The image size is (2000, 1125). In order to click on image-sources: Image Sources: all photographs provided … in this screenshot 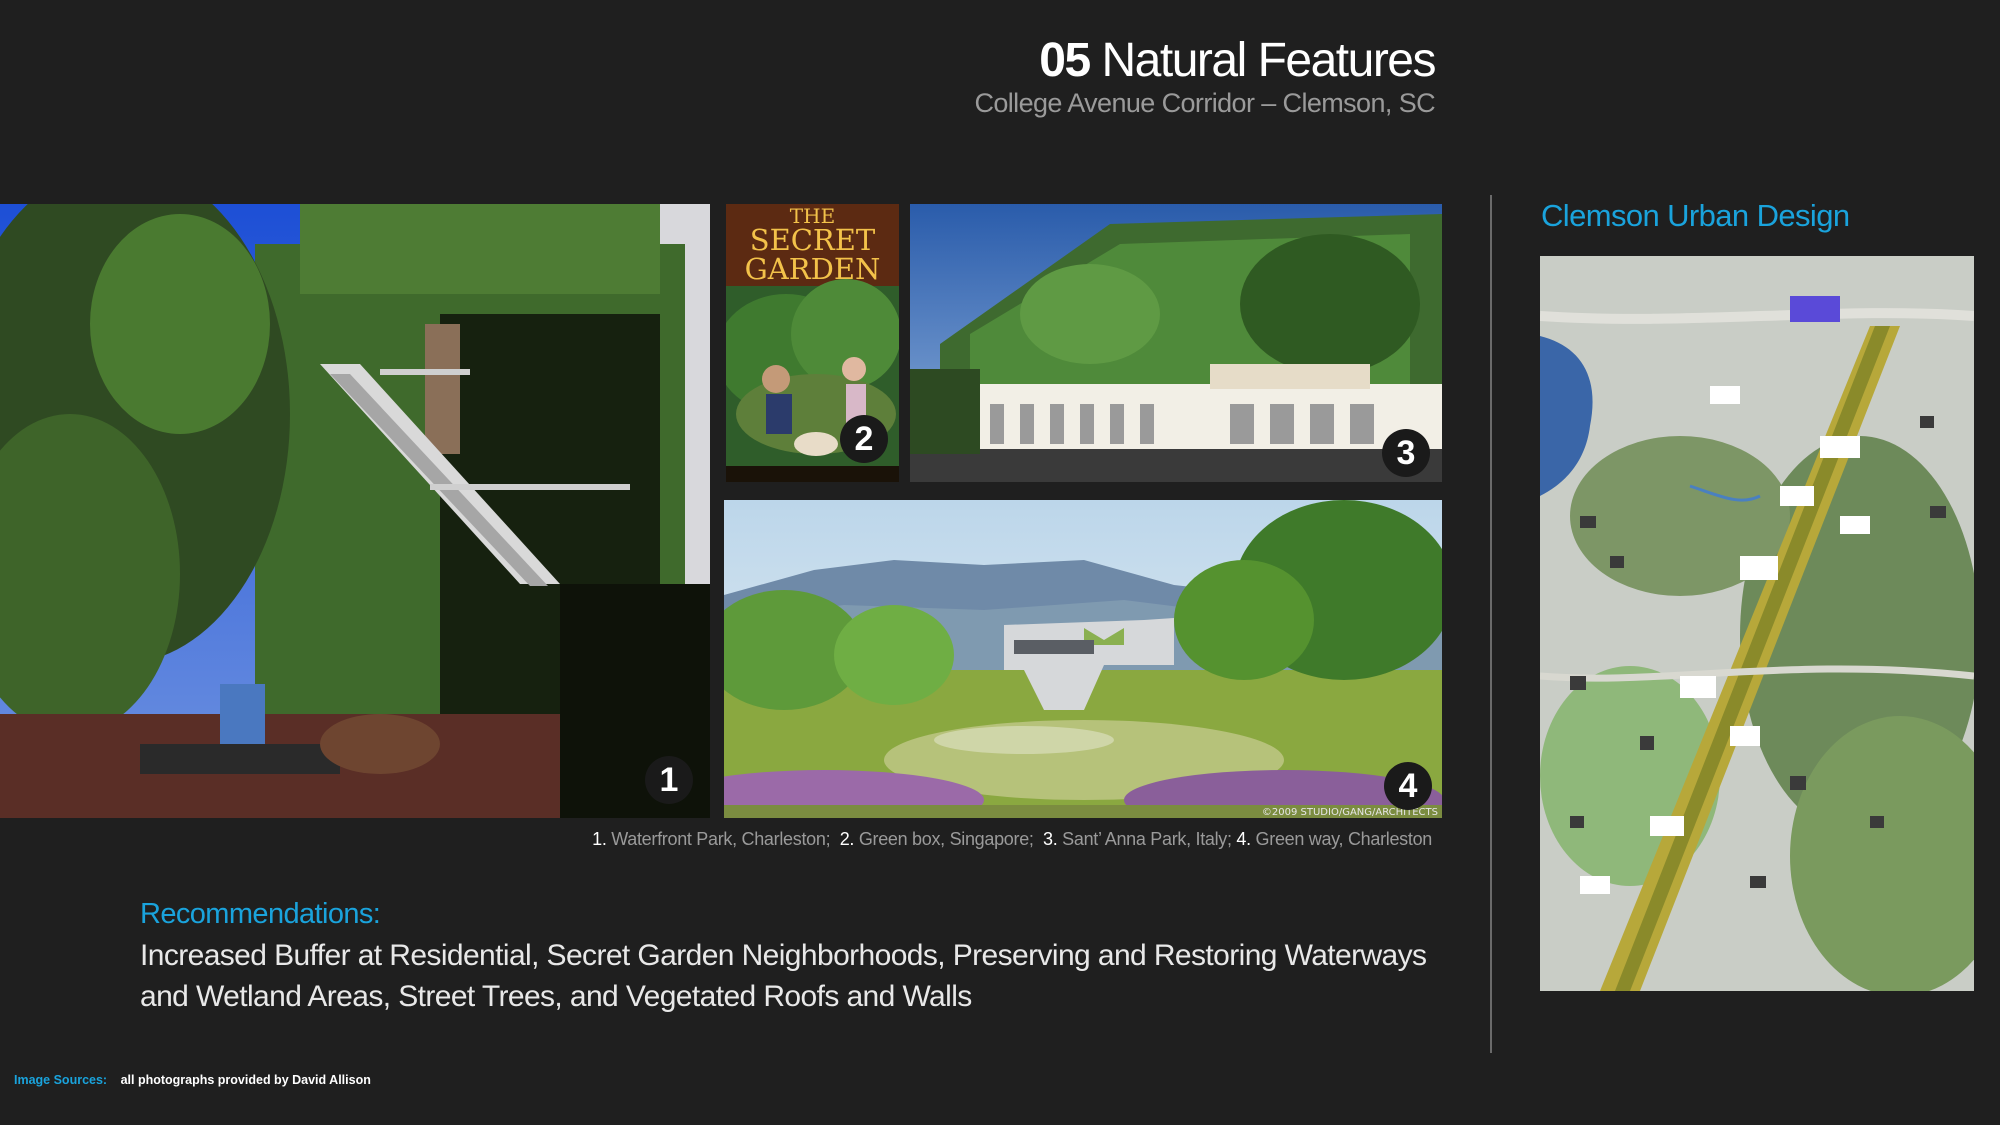, I will do `click(192, 1080)`.